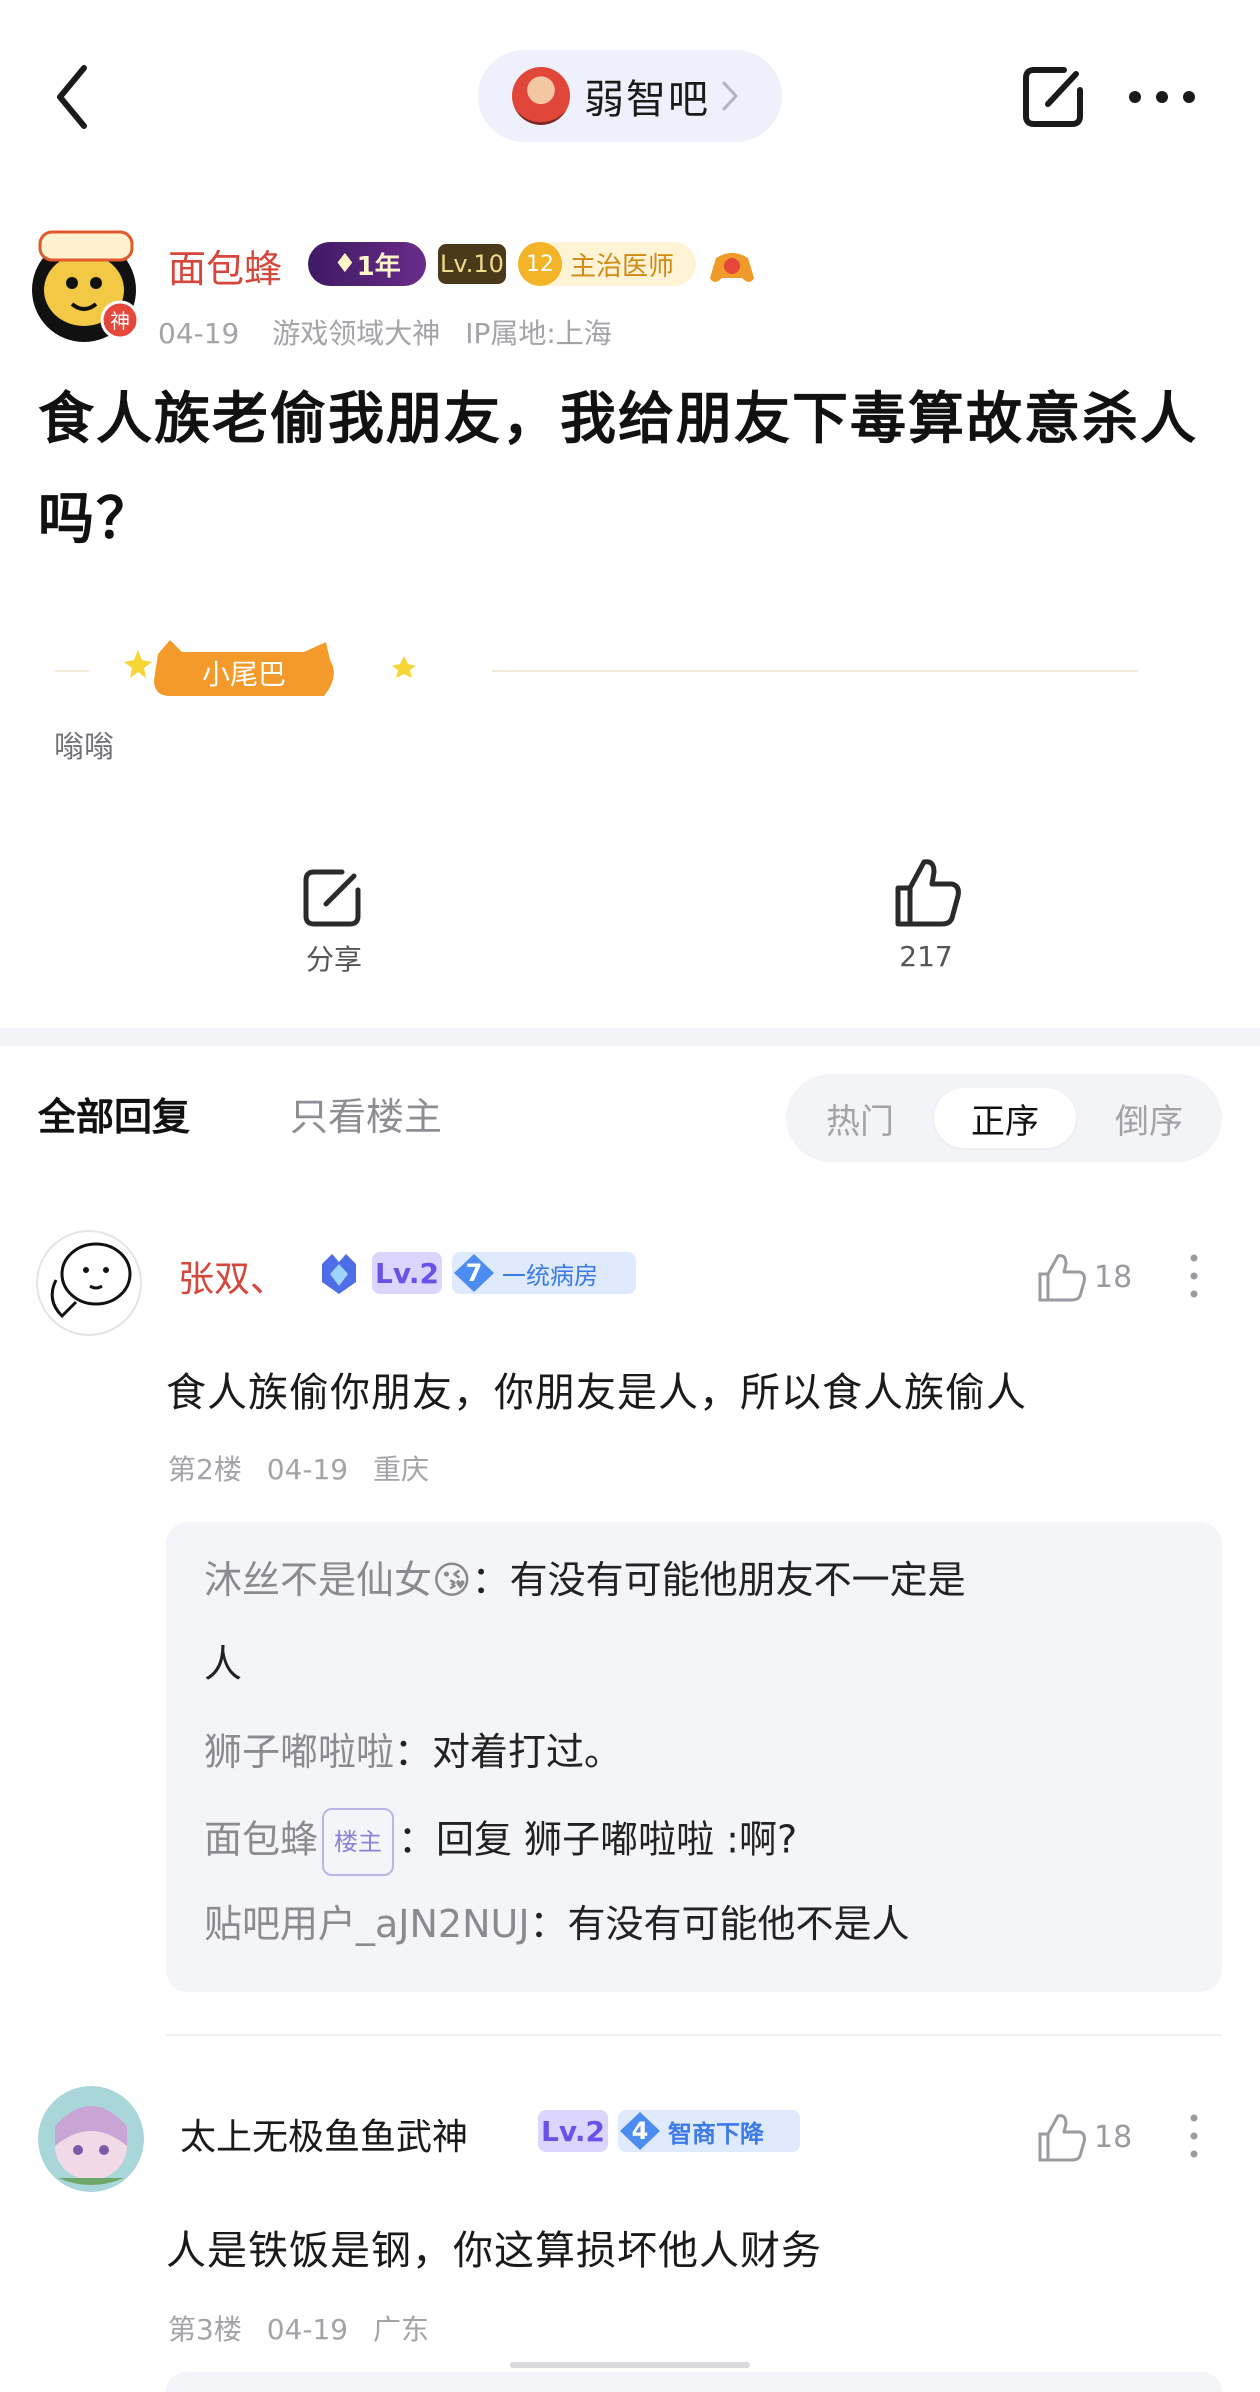  What do you see at coordinates (244, 674) in the screenshot?
I see `tail-badge-label: 小尾巴` at bounding box center [244, 674].